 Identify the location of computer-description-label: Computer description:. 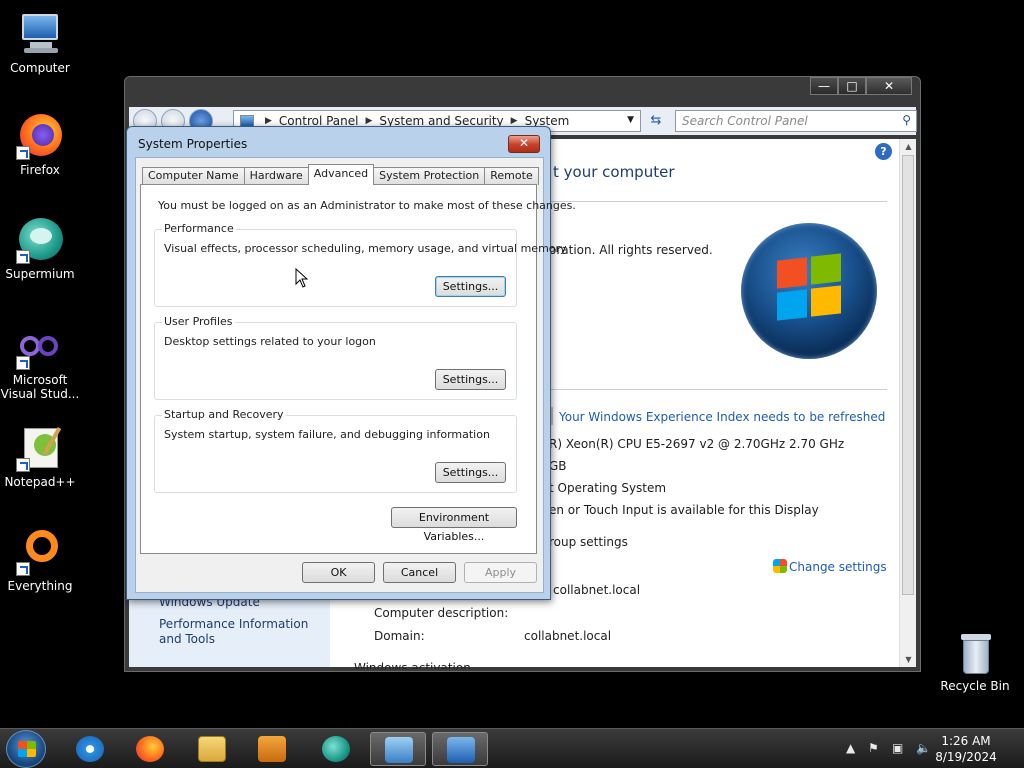
(441, 613).